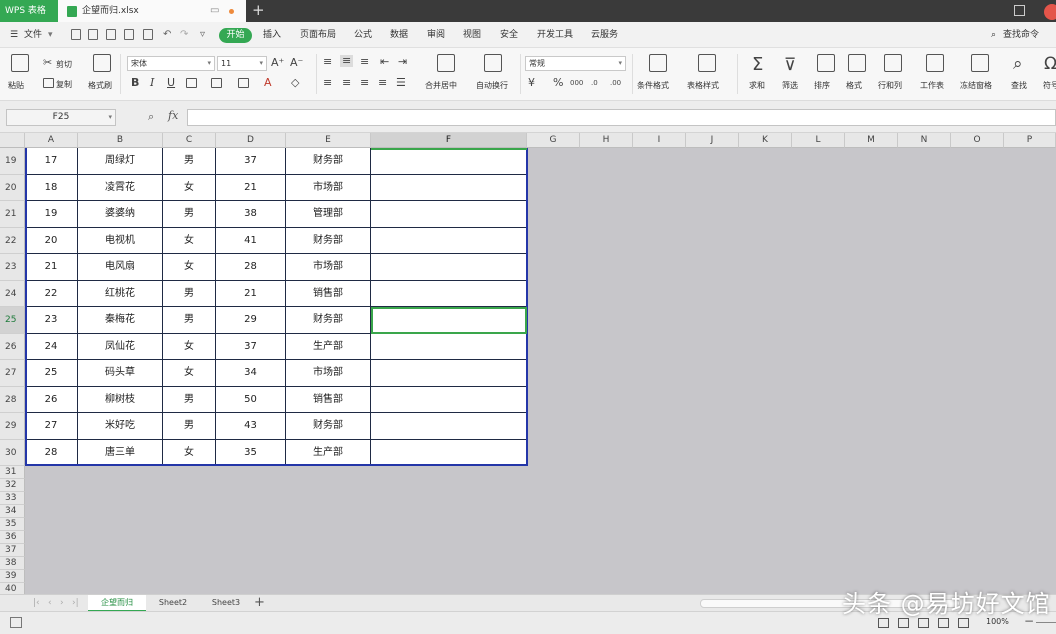 The image size is (1056, 634). Describe the element at coordinates (120, 161) in the screenshot. I see `cell-name: 周绿灯` at that location.